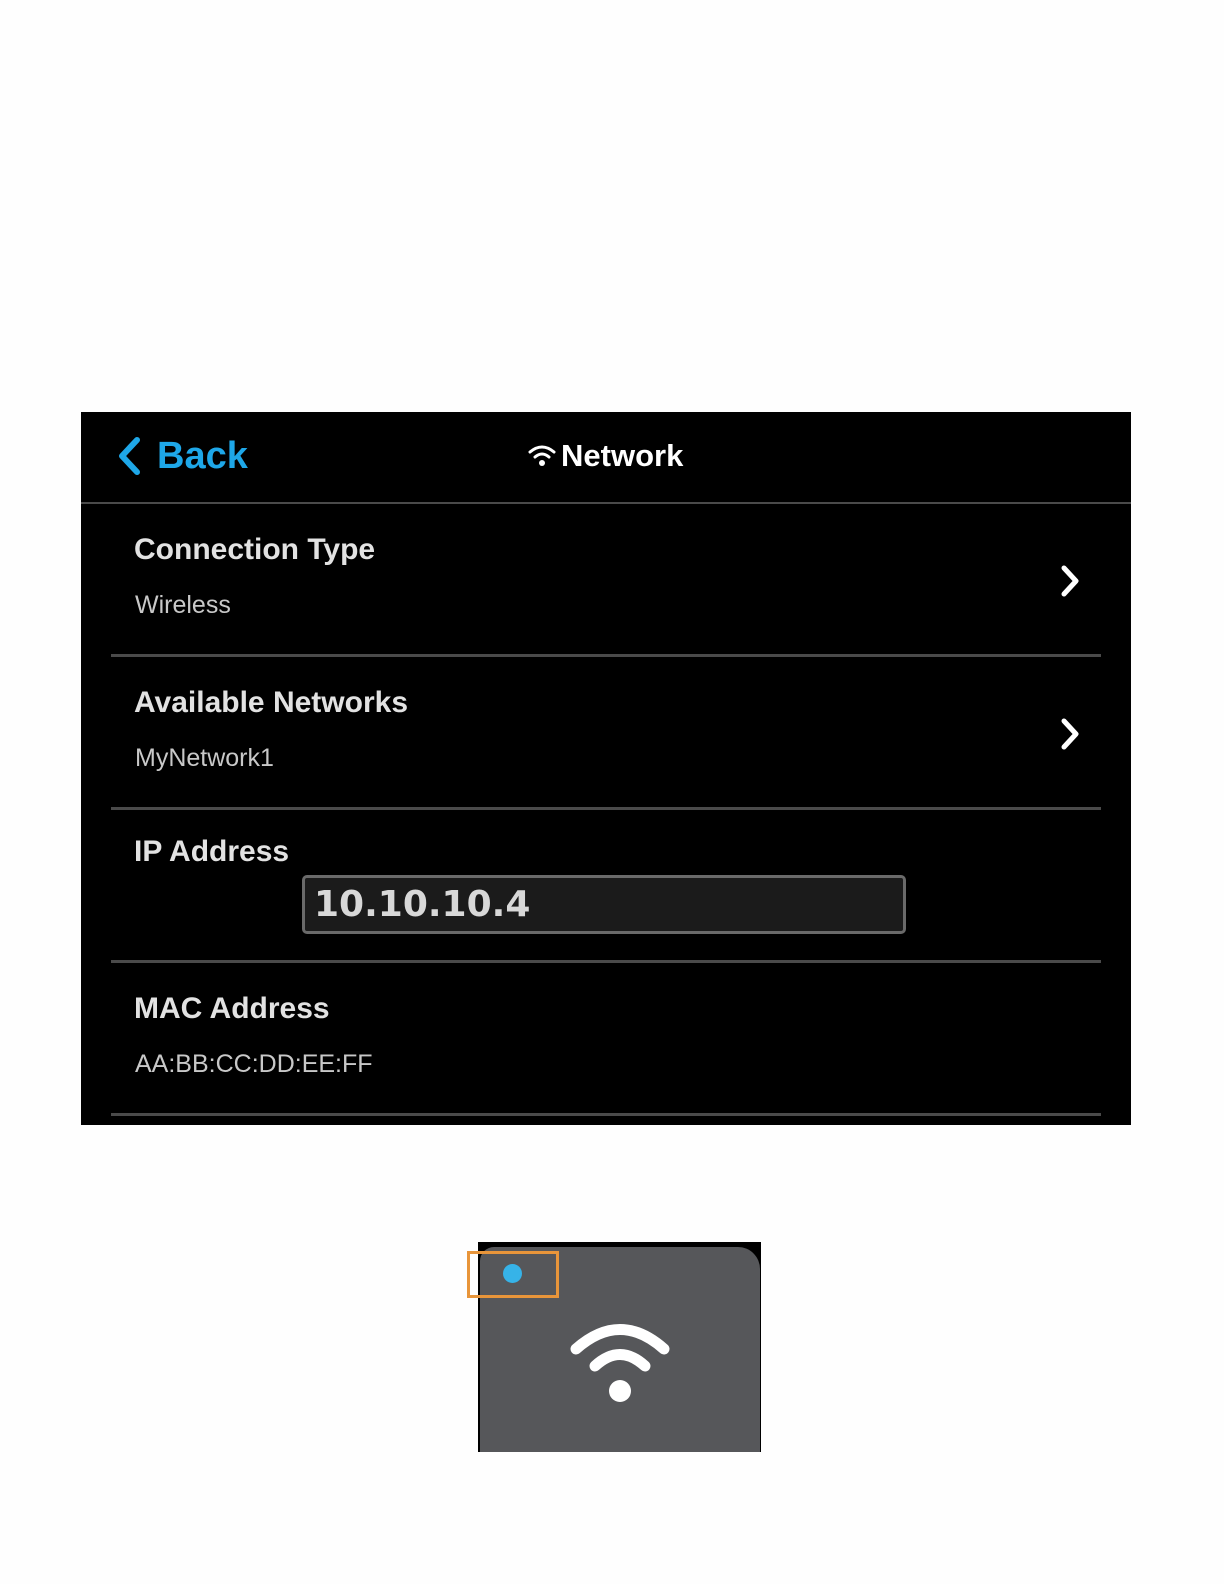 Image resolution: width=1224 pixels, height=1584 pixels. What do you see at coordinates (254, 1064) in the screenshot?
I see `mac-address-value: AA:BB:CC:DD:EE:FF` at bounding box center [254, 1064].